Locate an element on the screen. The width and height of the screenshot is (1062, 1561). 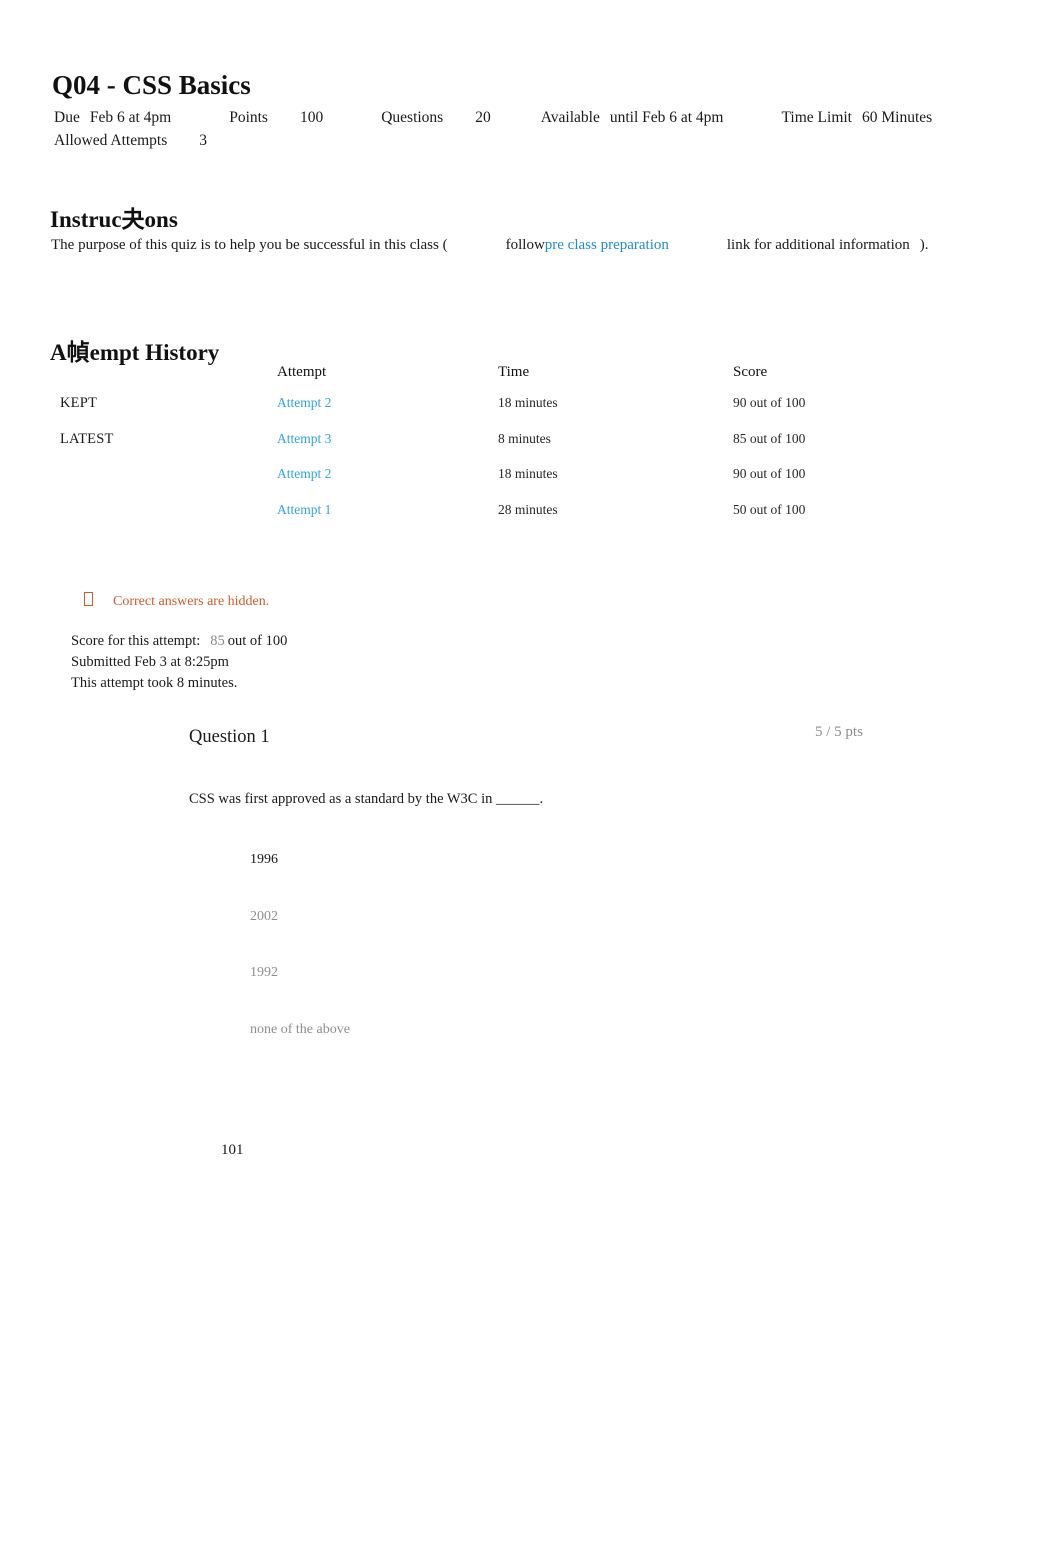
submitted-timestamp: Submitted Feb 3 at 8:25pm is located at coordinates (150, 662).